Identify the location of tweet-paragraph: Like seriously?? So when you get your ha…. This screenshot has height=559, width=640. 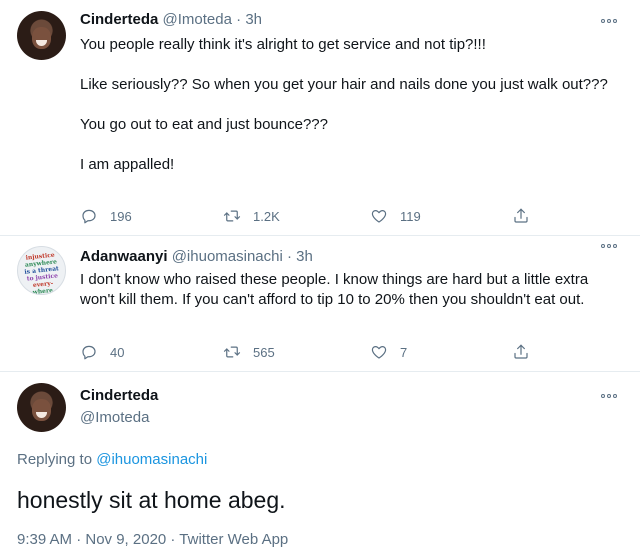
(344, 84).